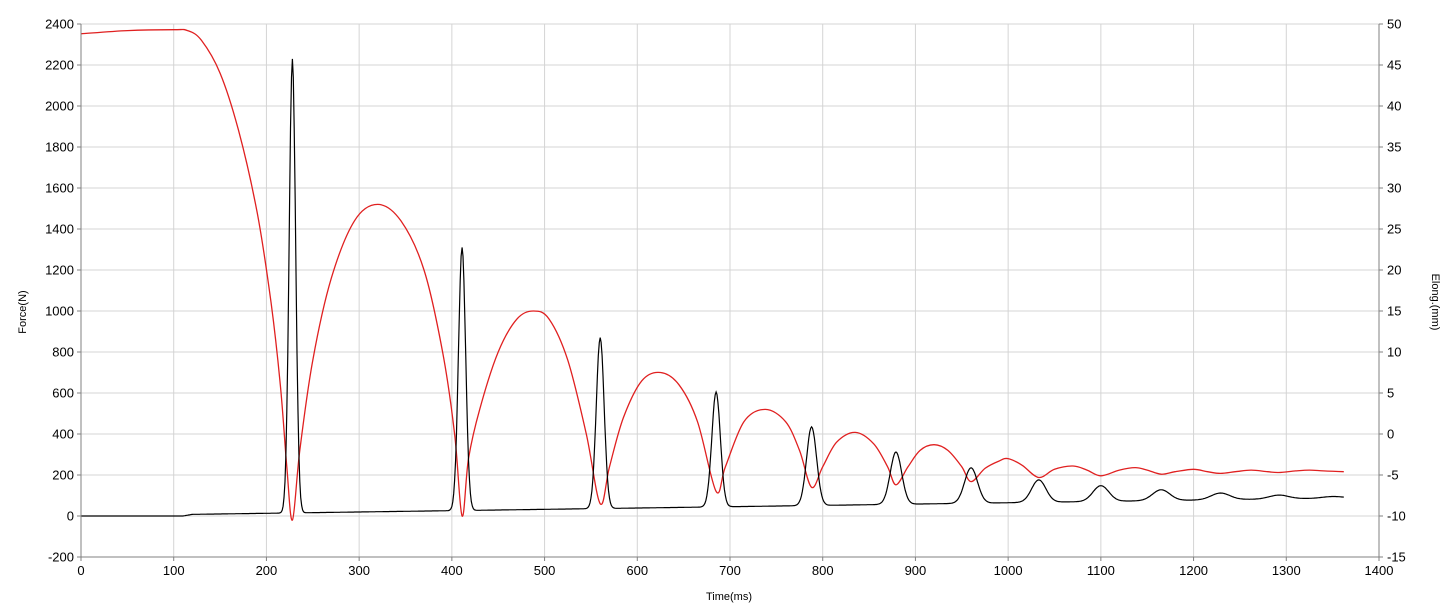 Image resolution: width=1445 pixels, height=608 pixels. I want to click on y-right-tick-label: 25, so click(1394, 229).